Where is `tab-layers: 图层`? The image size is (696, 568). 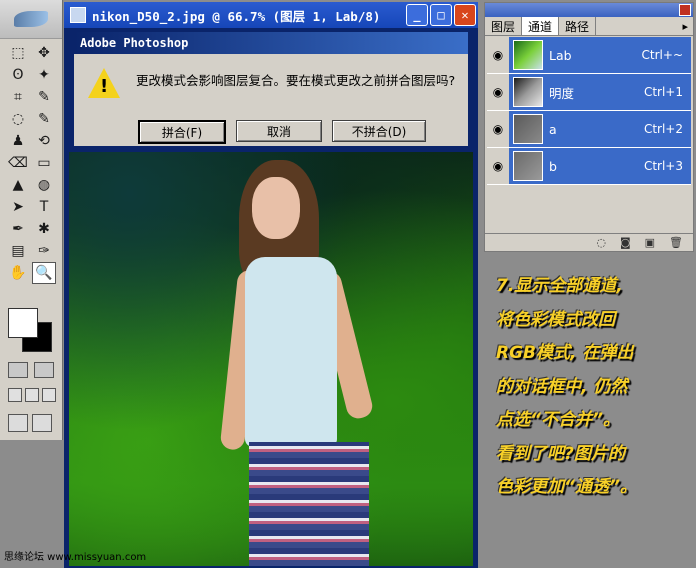 tab-layers: 图层 is located at coordinates (504, 26).